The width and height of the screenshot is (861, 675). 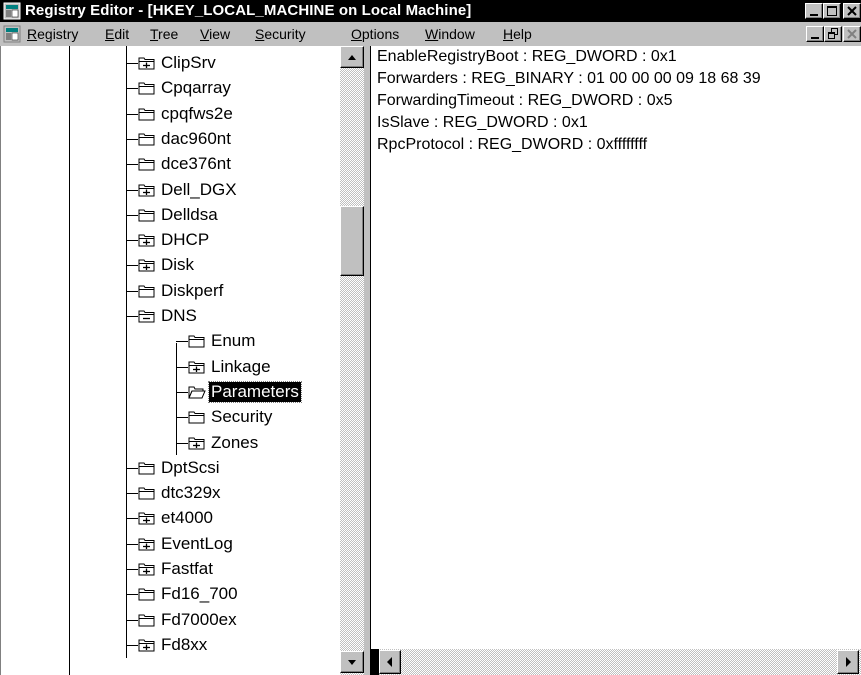 I want to click on close-button, so click(x=852, y=11).